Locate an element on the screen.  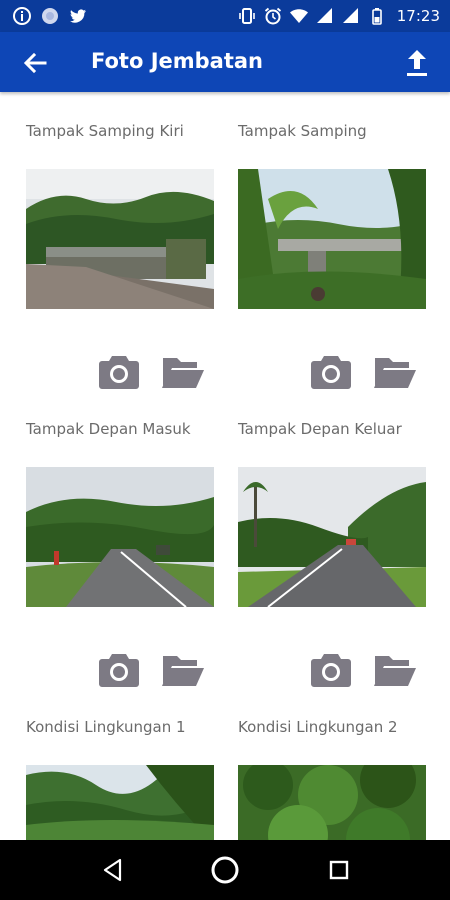
circle-app-icon is located at coordinates (50, 16).